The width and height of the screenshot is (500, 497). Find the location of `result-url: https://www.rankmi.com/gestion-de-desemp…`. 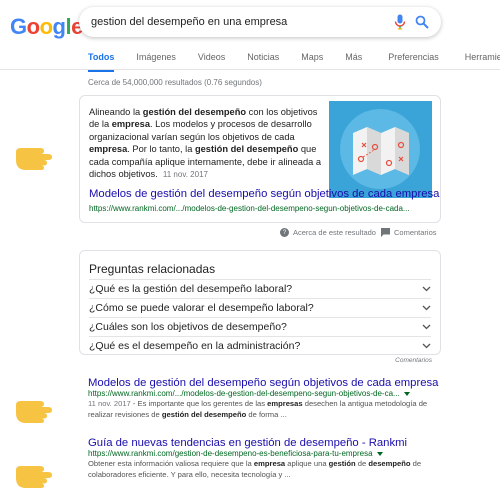

result-url: https://www.rankmi.com/gestion-de-desemp… is located at coordinates (265, 453).